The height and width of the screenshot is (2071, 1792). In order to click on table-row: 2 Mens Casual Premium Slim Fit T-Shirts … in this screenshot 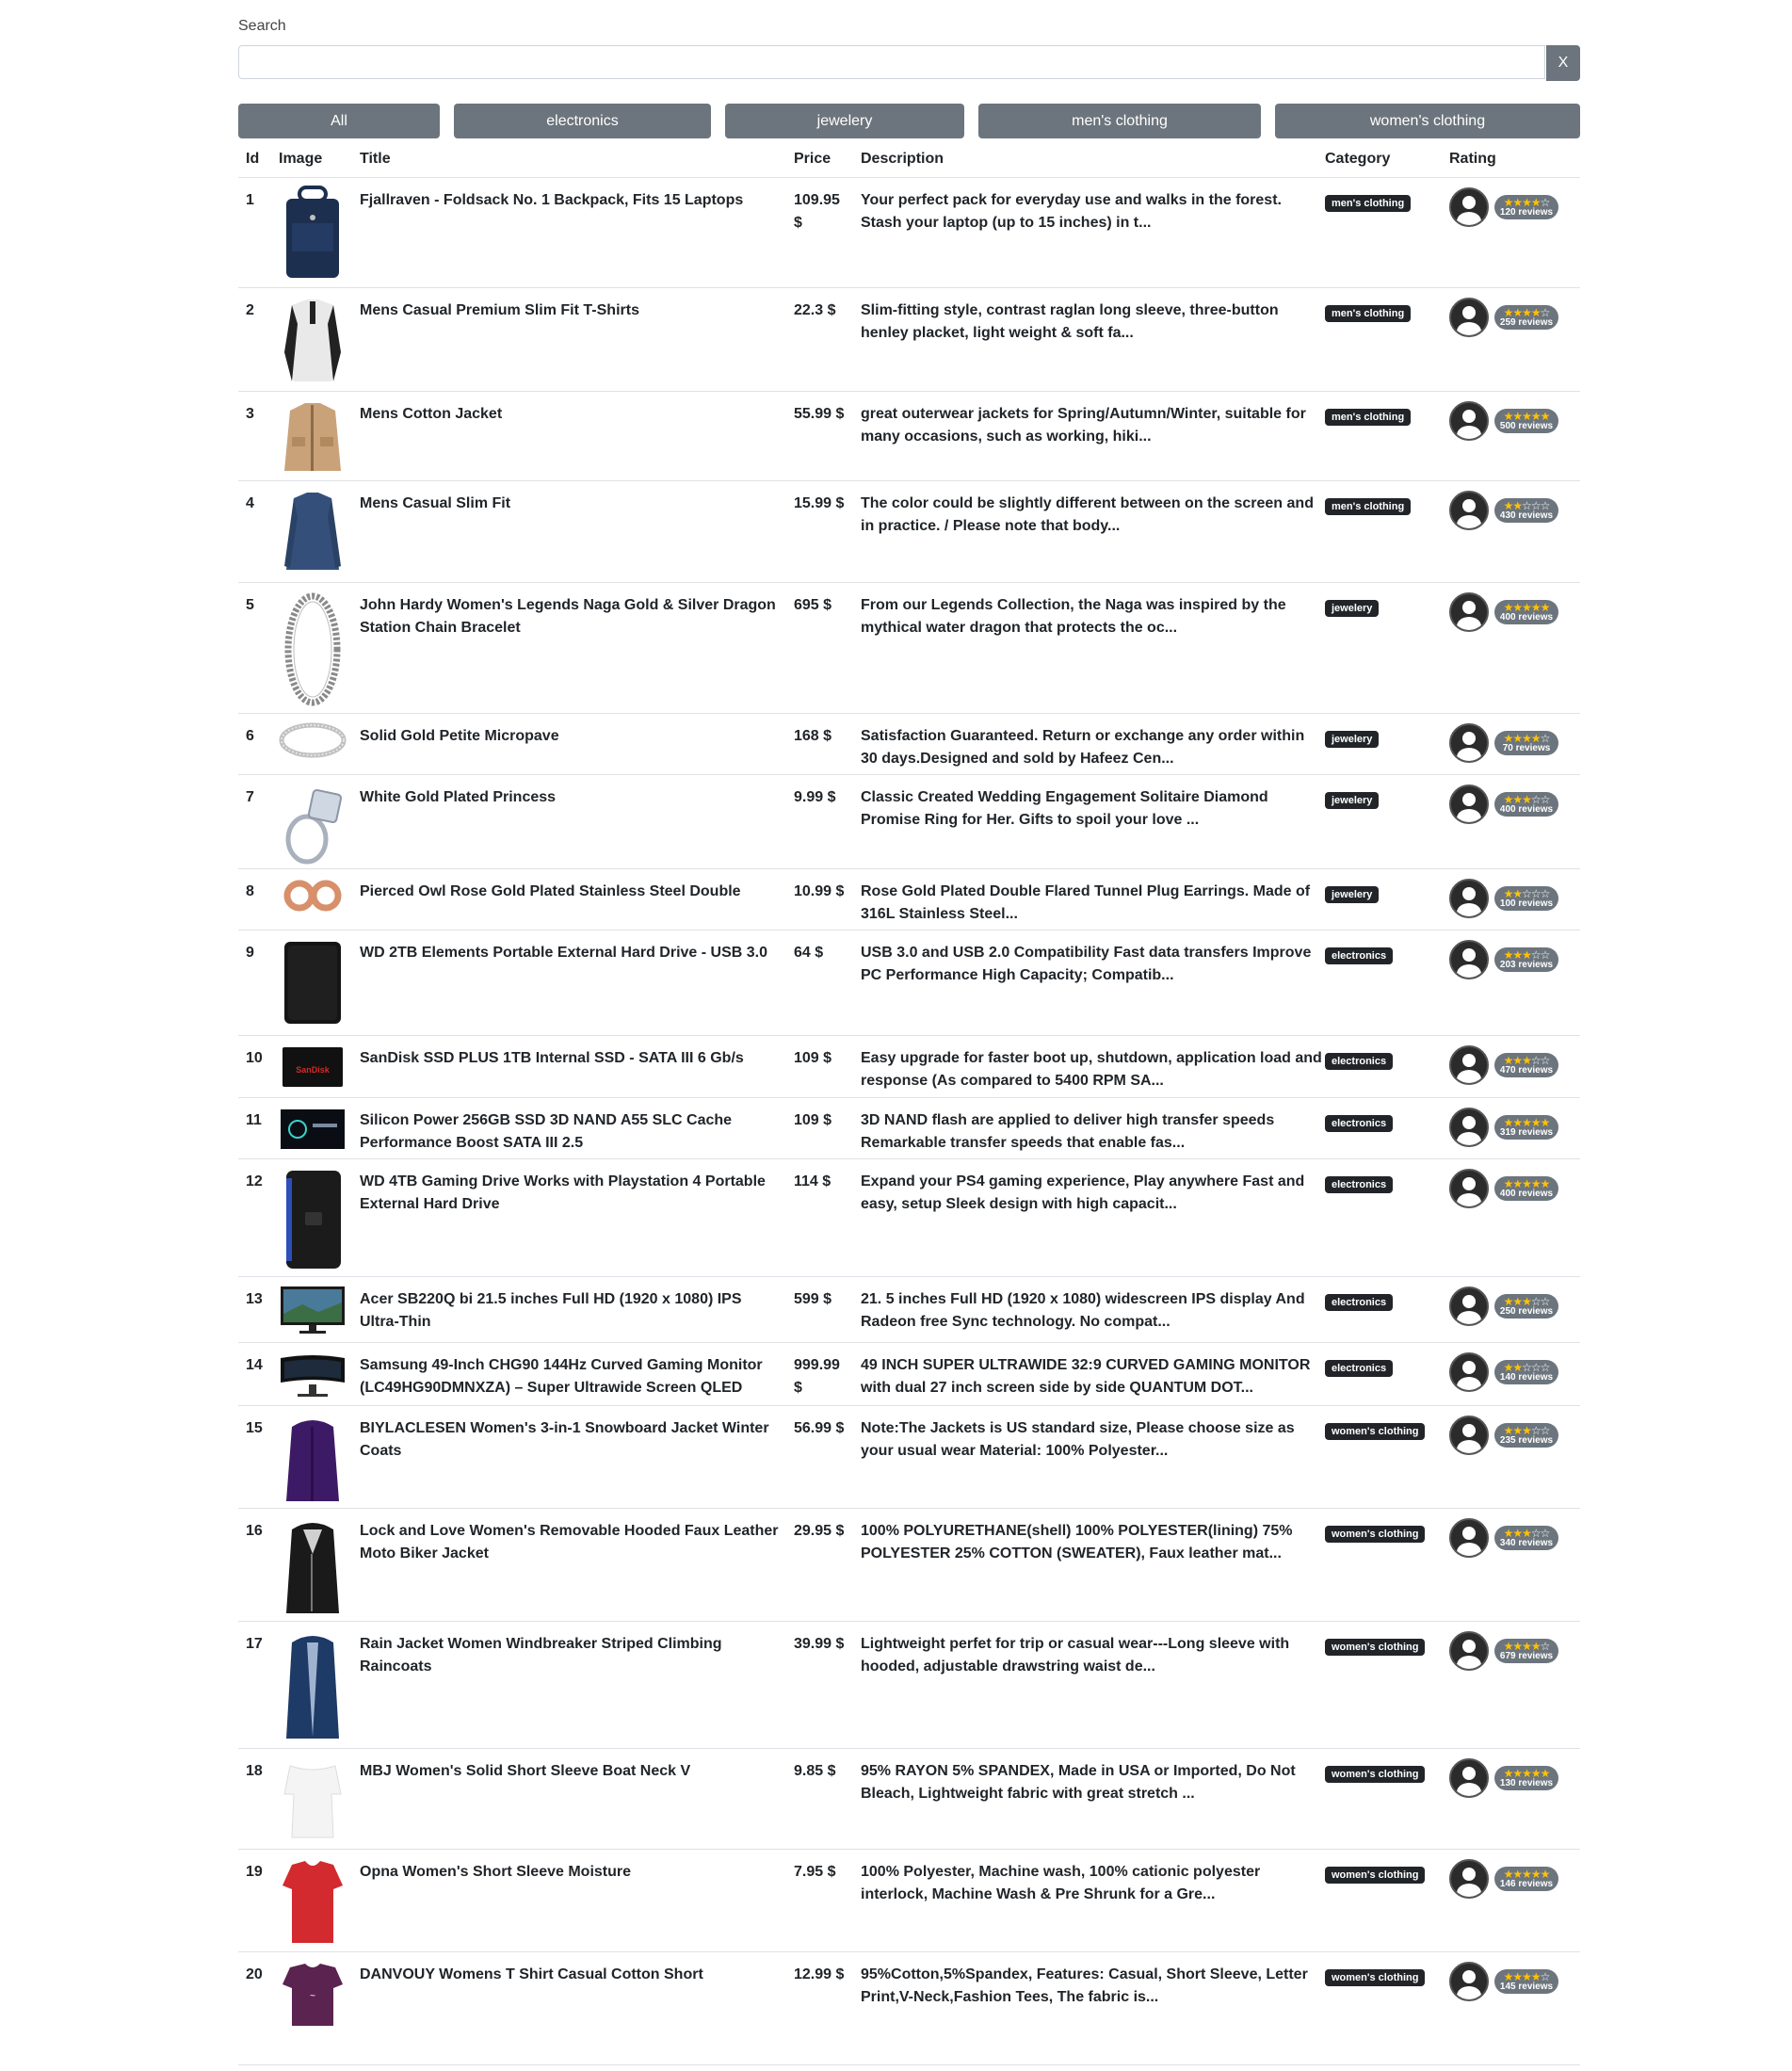, I will do `click(909, 339)`.